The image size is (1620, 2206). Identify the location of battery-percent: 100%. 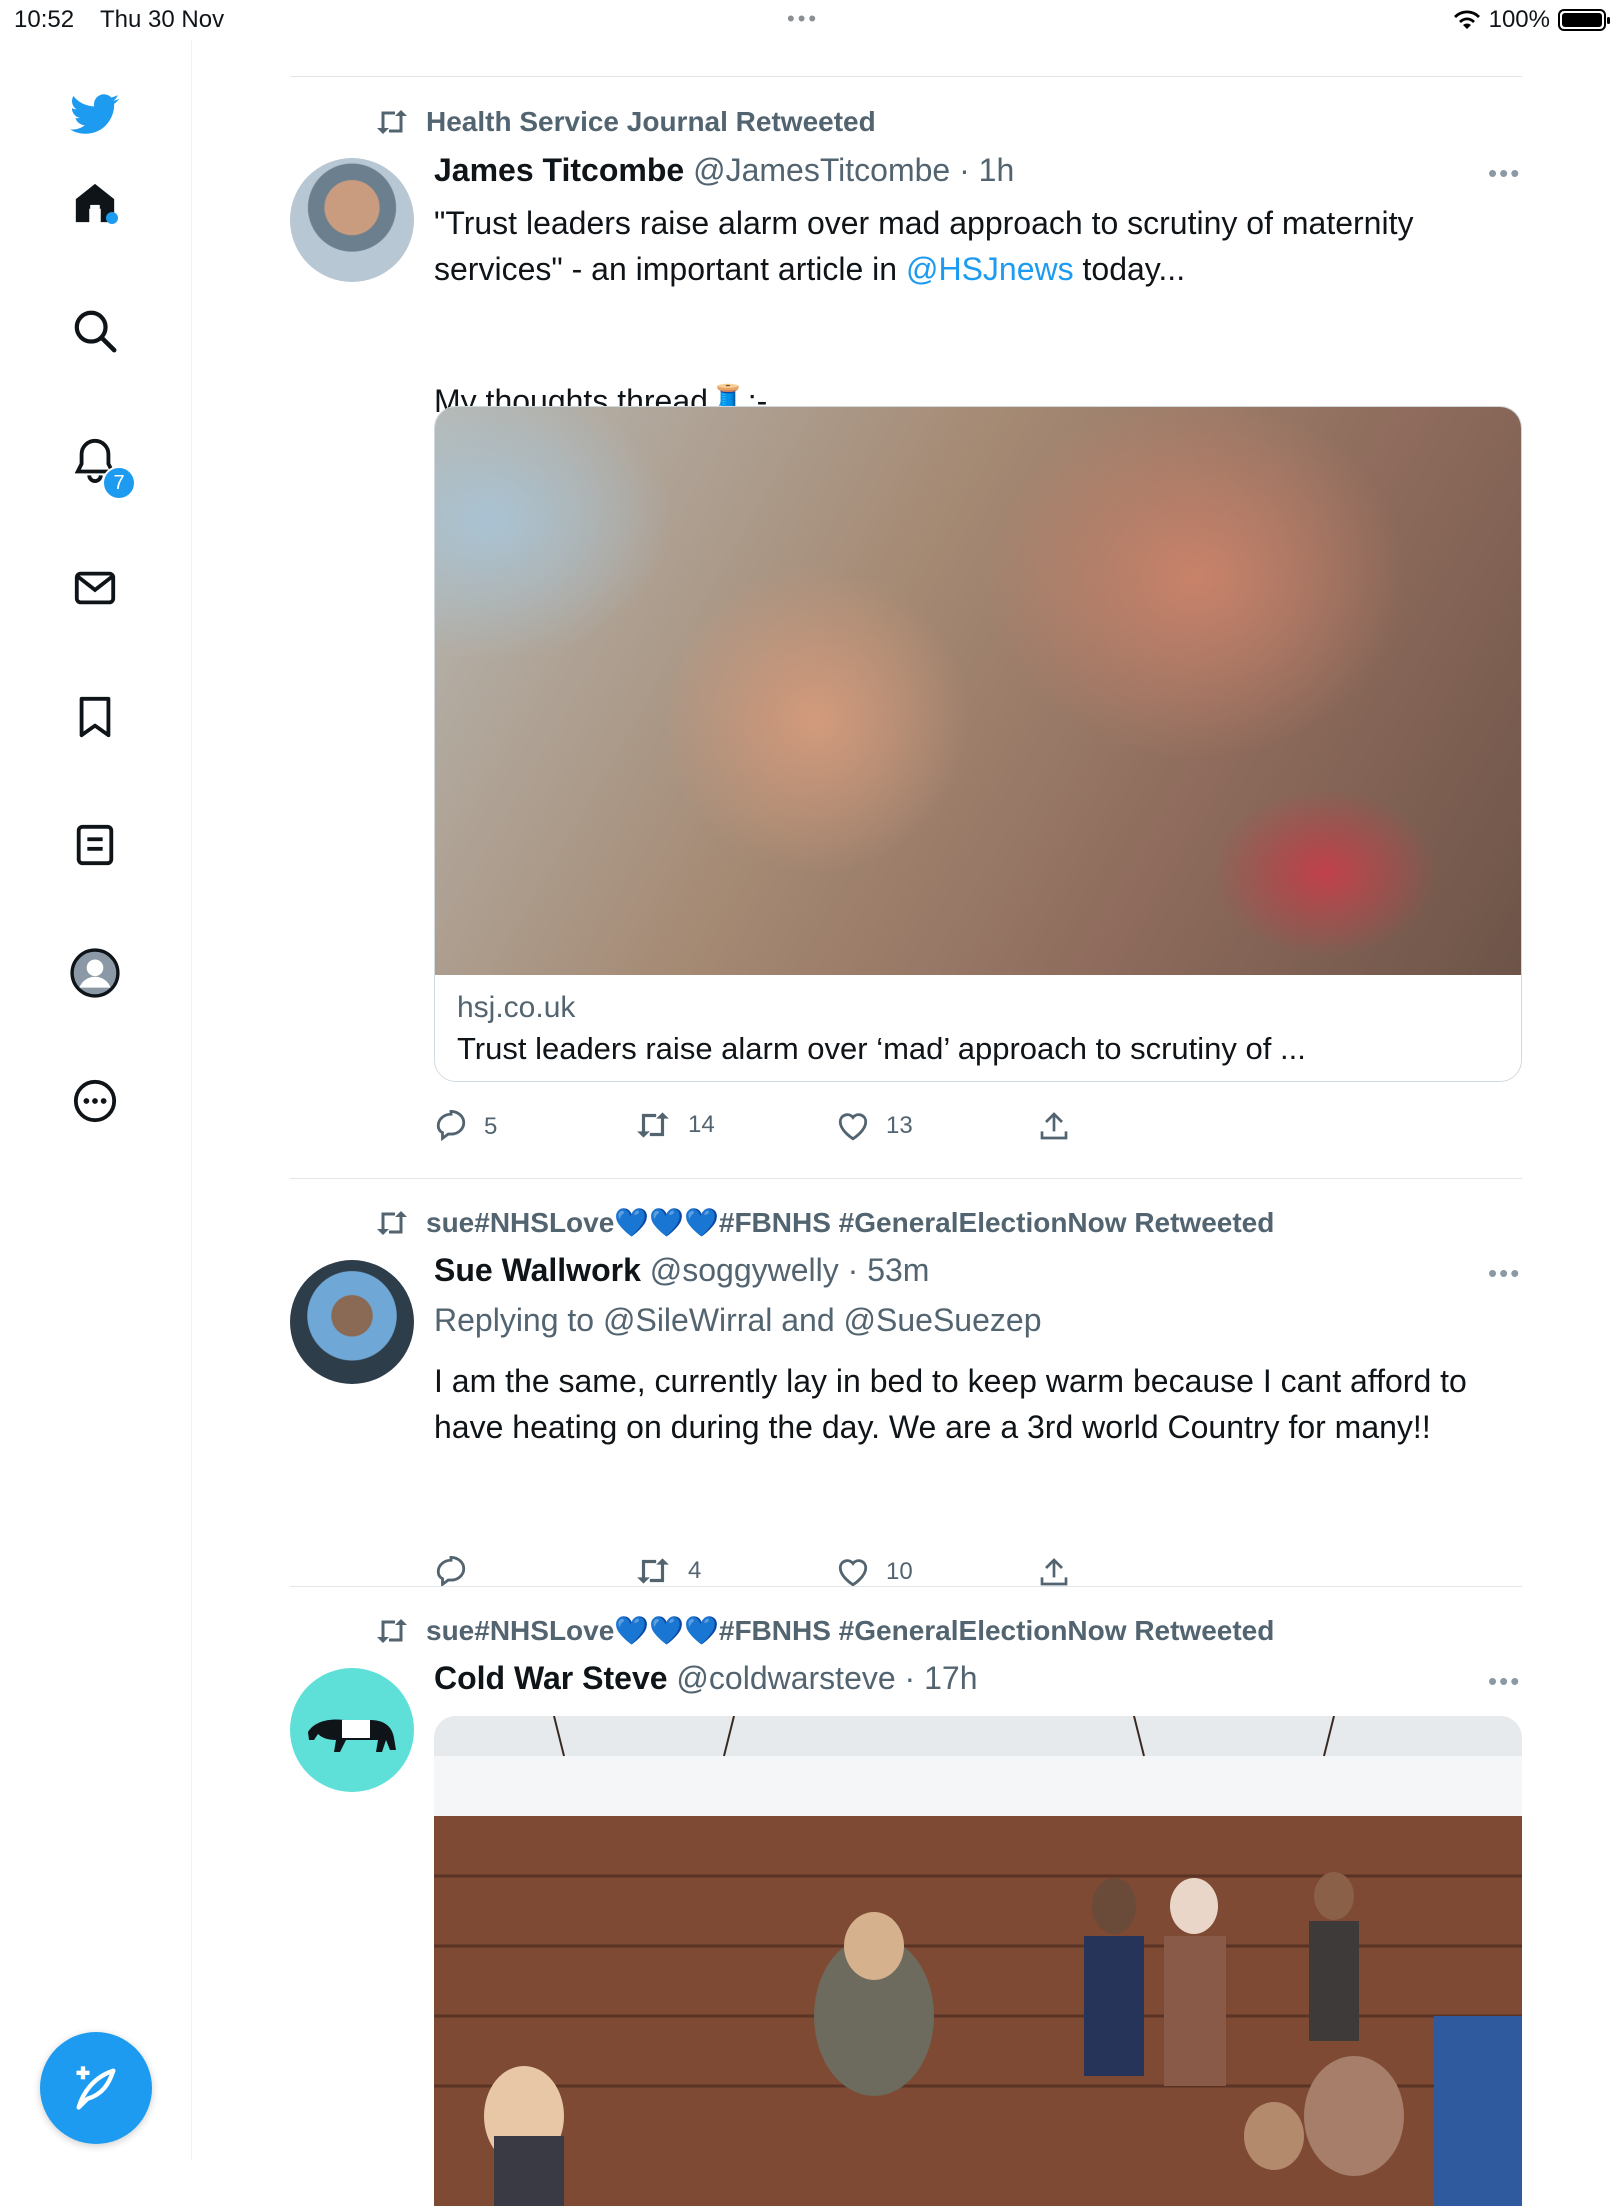
(1519, 19).